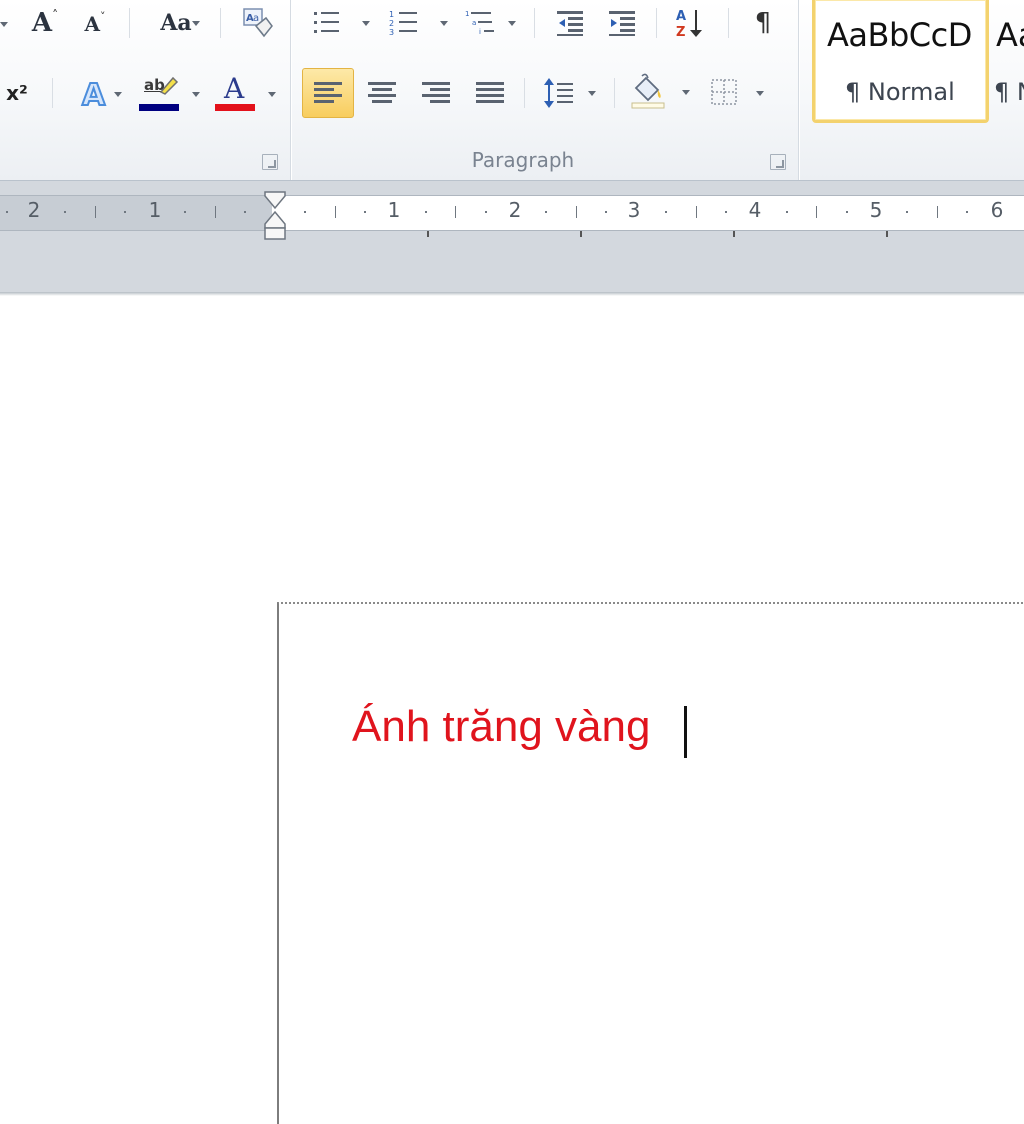 This screenshot has height=1124, width=1024. What do you see at coordinates (685, 732) in the screenshot?
I see `text-cursor` at bounding box center [685, 732].